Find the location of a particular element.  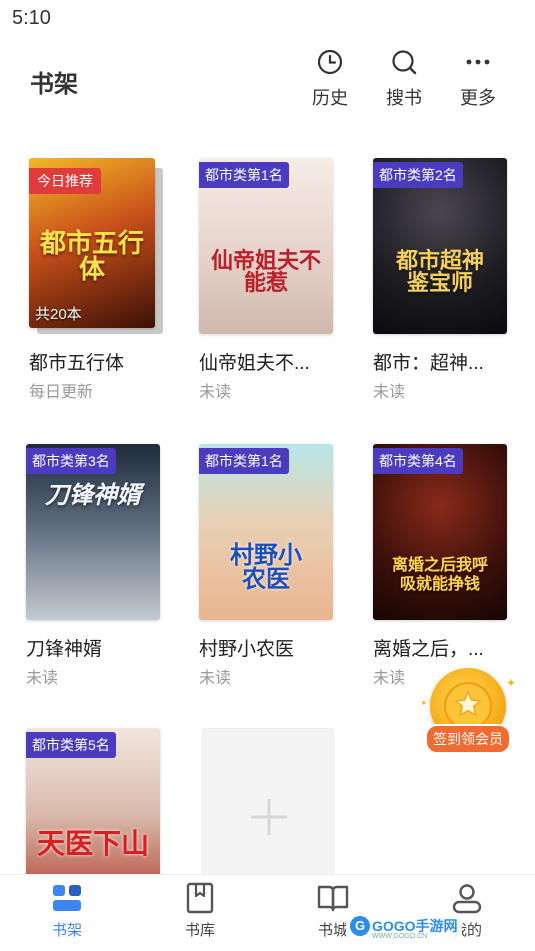

search-button: 搜书 is located at coordinates (404, 79).